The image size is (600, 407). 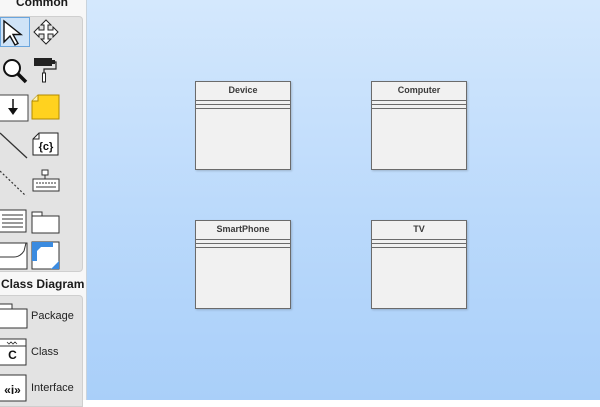 I want to click on anchor-arrow-icon, so click(x=14, y=108).